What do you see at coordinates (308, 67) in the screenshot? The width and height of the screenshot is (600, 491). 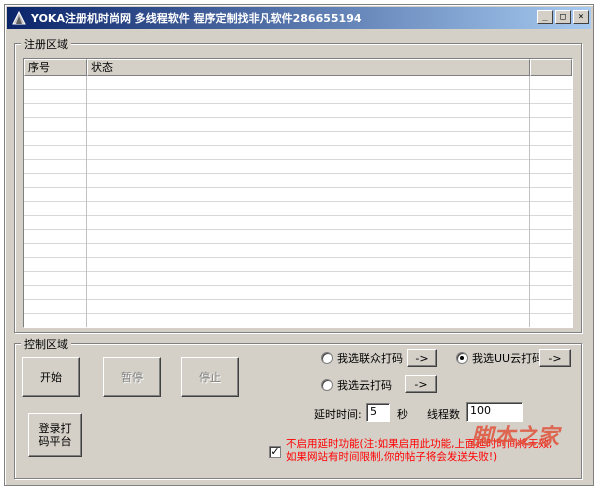 I see `column-header-status: 状态` at bounding box center [308, 67].